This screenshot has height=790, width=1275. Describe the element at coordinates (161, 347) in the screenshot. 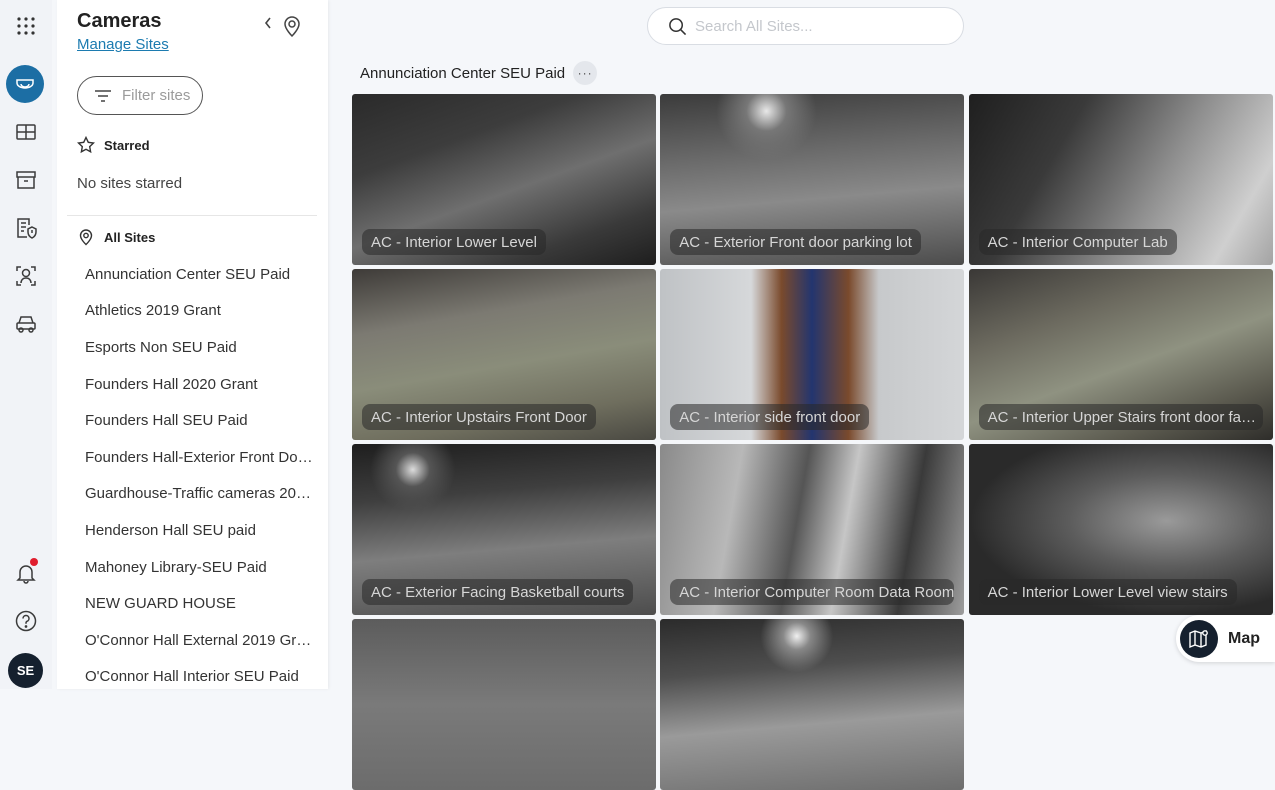

I see `site-name: Esports Non SEU Paid` at that location.